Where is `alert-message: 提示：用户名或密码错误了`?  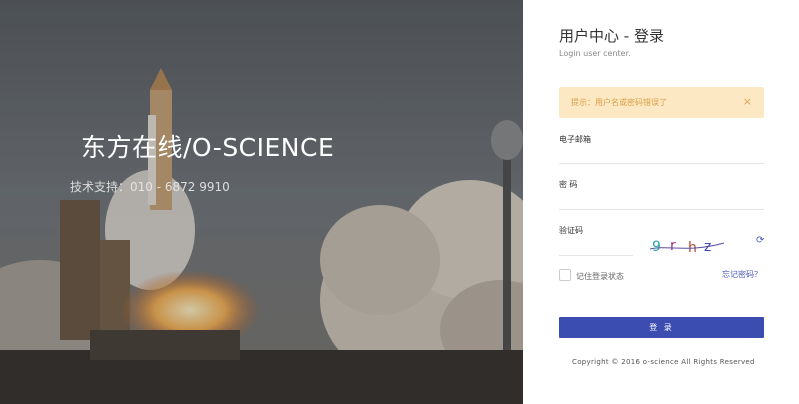
alert-message: 提示：用户名或密码错误了 is located at coordinates (619, 102).